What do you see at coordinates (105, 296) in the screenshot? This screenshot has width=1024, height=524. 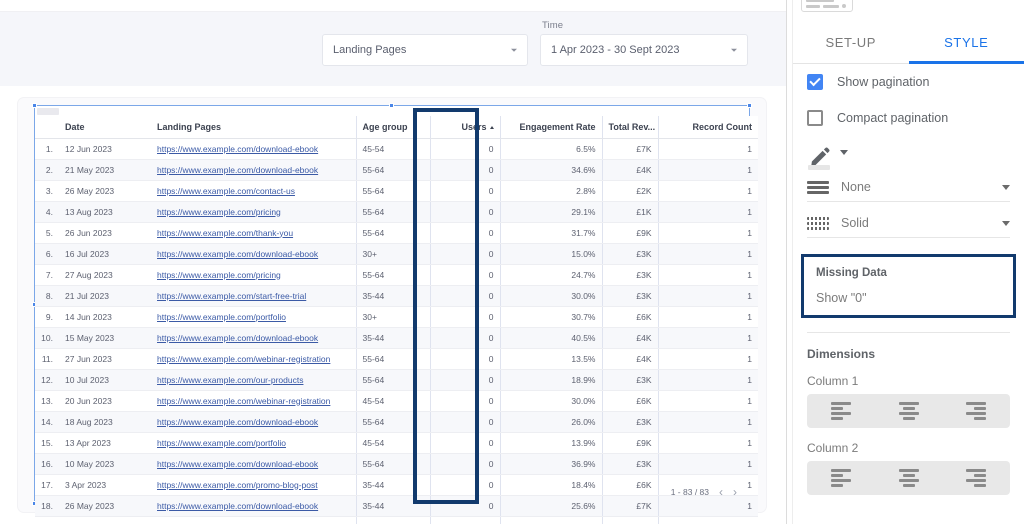 I see `cell-date: 21 Jul 2023` at bounding box center [105, 296].